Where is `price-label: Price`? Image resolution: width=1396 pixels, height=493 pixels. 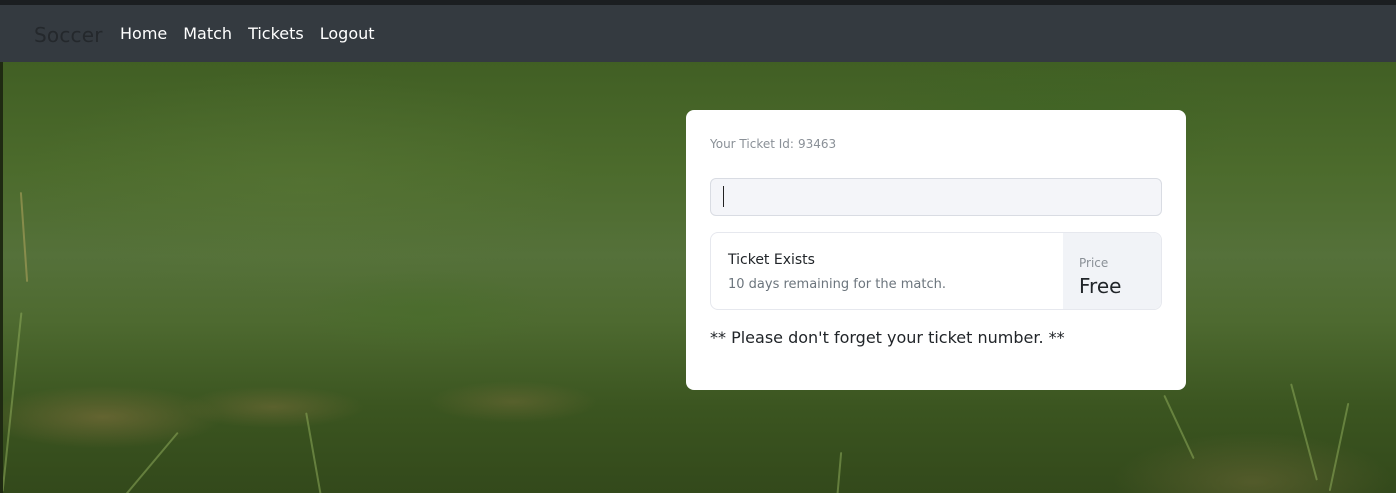
price-label: Price is located at coordinates (1094, 263).